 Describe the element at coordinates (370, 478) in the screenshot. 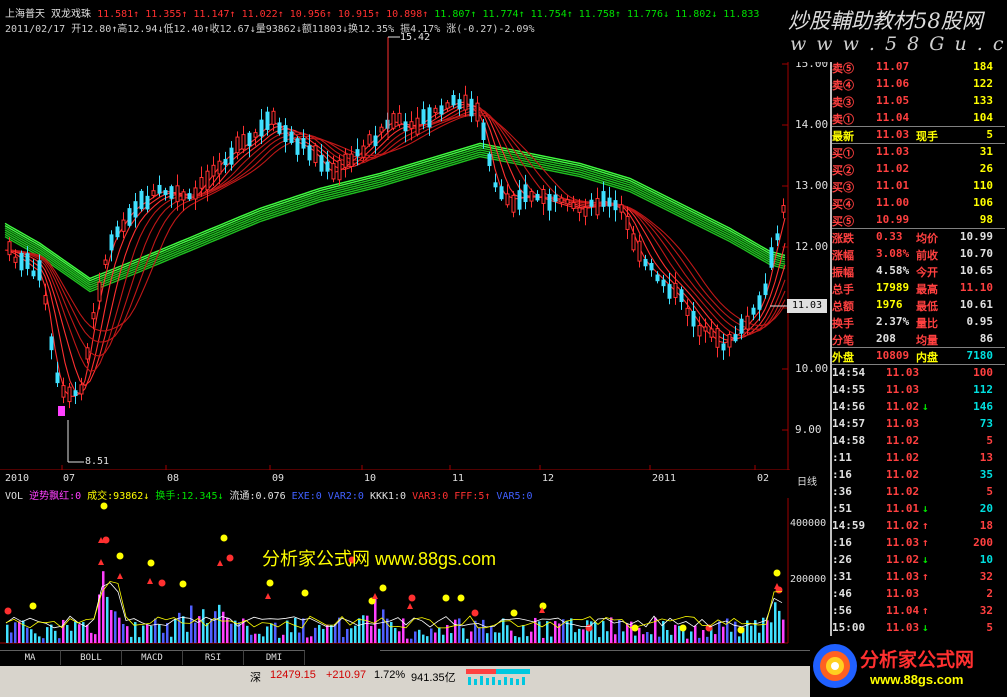

I see `date-tick: 10` at that location.